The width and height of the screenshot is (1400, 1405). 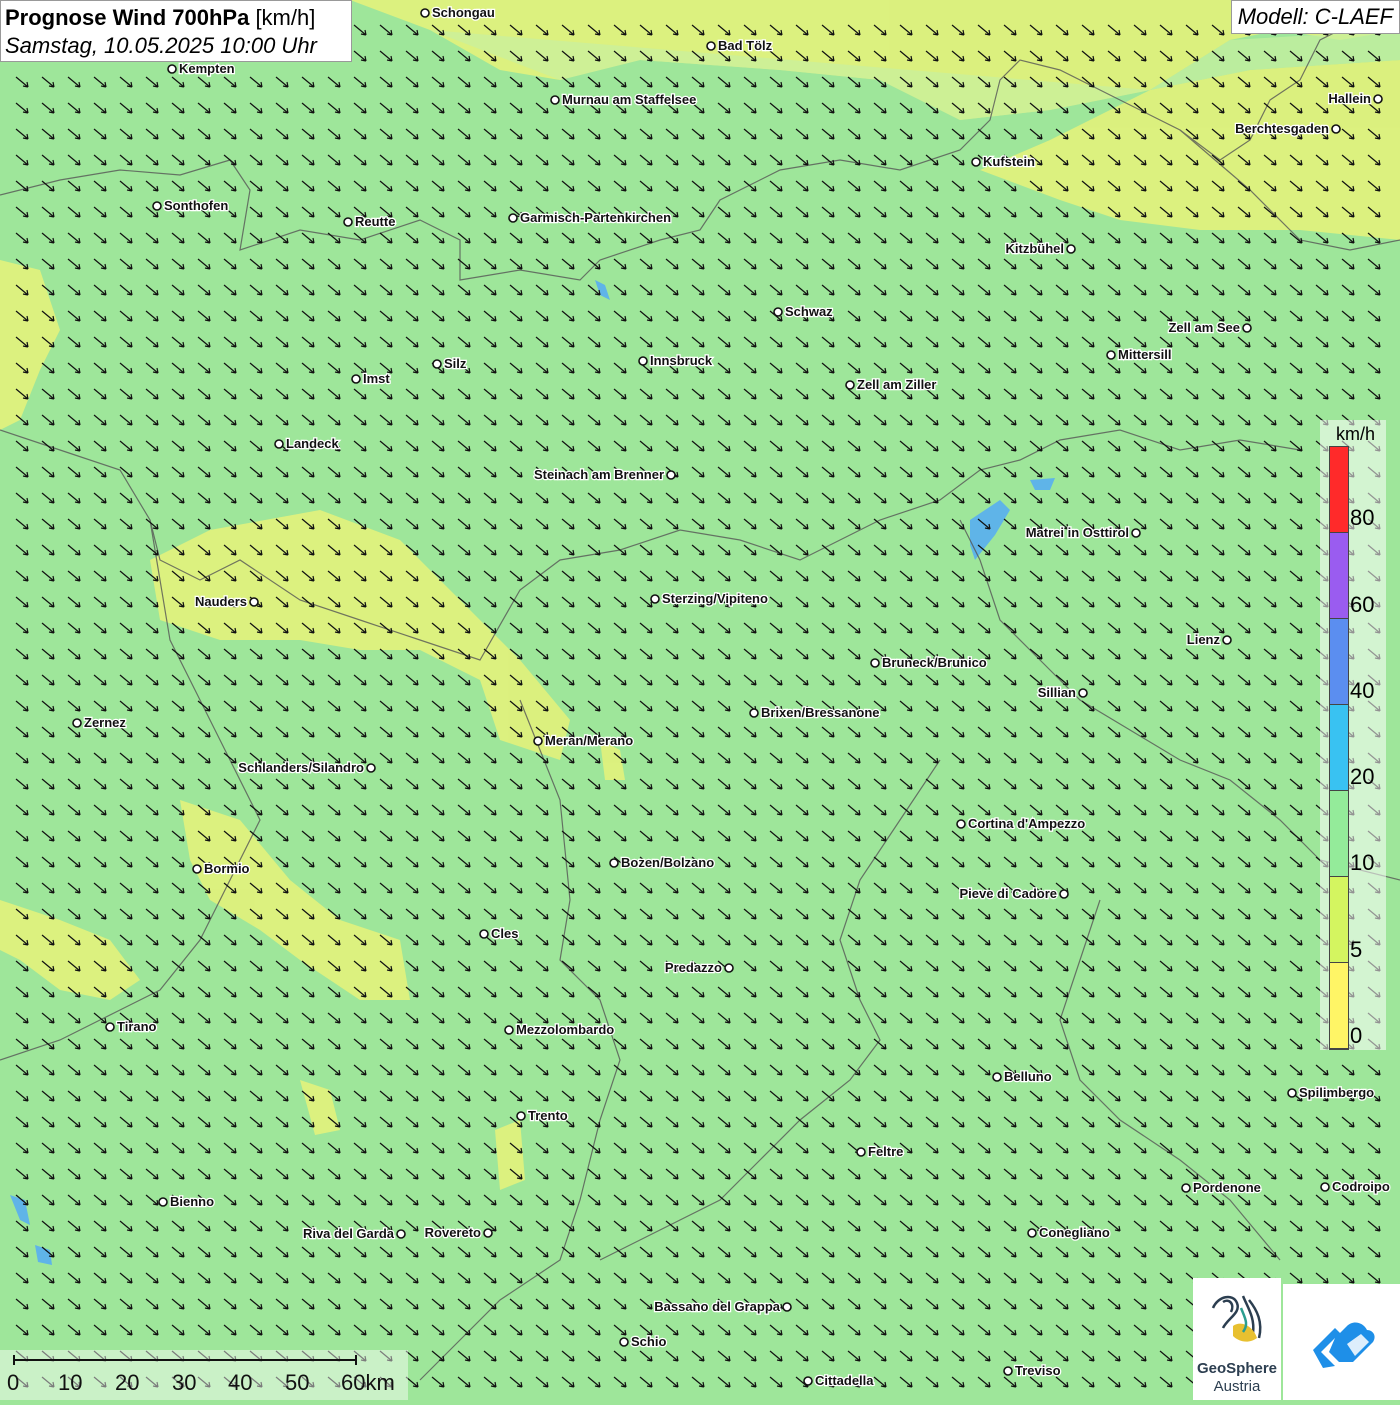 What do you see at coordinates (240, 1382) in the screenshot?
I see `scale-label-40: 40` at bounding box center [240, 1382].